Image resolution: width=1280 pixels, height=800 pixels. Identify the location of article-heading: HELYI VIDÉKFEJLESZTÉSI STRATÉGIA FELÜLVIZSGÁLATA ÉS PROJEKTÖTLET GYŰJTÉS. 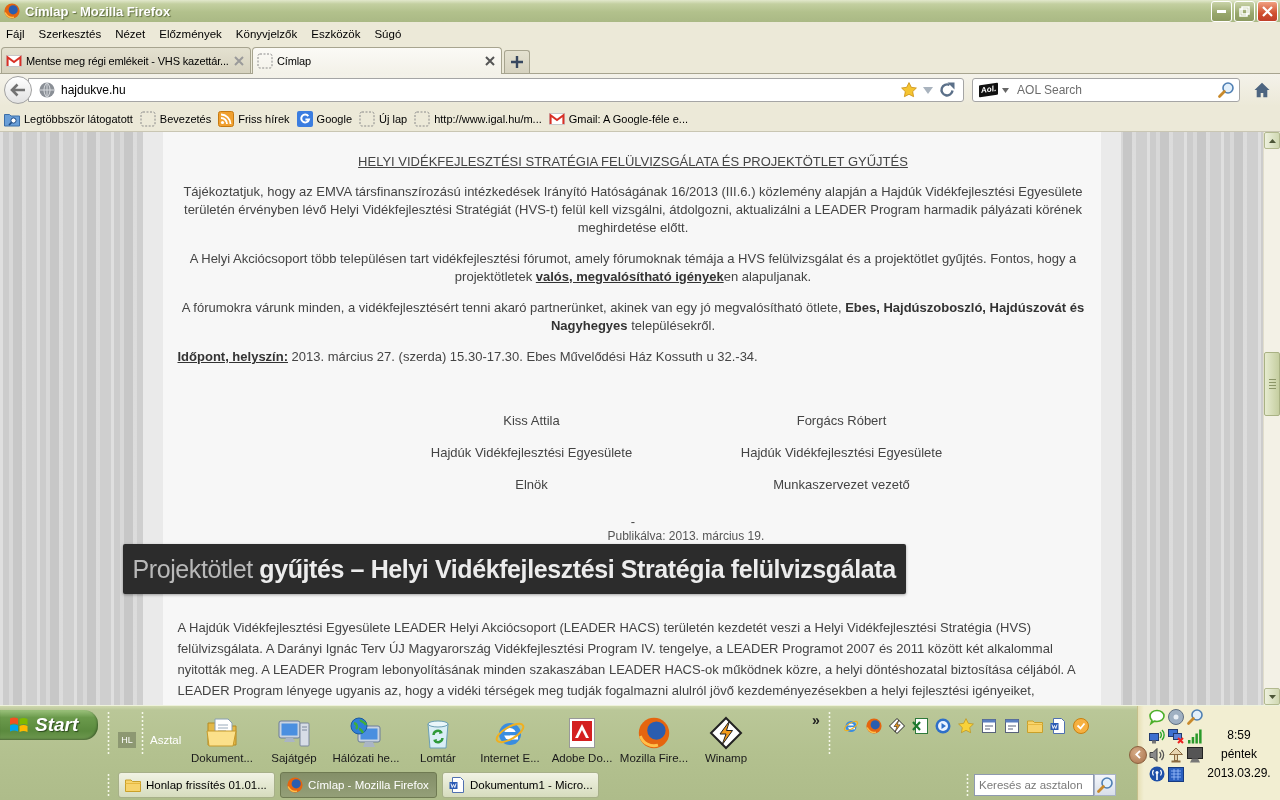
(633, 162).